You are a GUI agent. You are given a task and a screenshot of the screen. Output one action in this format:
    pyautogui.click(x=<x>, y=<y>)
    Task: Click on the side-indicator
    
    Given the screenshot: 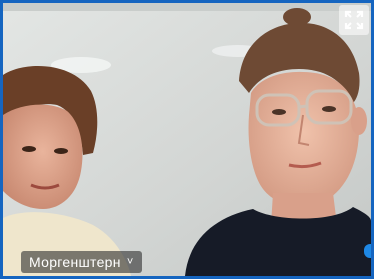 What is the action you would take?
    pyautogui.click(x=367, y=251)
    